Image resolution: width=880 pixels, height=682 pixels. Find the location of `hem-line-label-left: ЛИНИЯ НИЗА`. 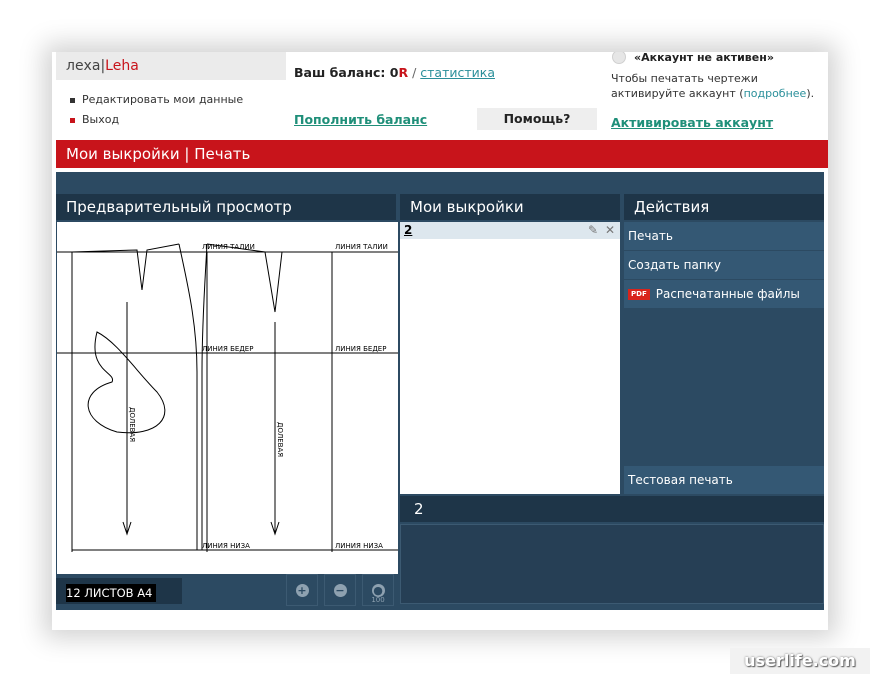

hem-line-label-left: ЛИНИЯ НИЗА is located at coordinates (226, 546).